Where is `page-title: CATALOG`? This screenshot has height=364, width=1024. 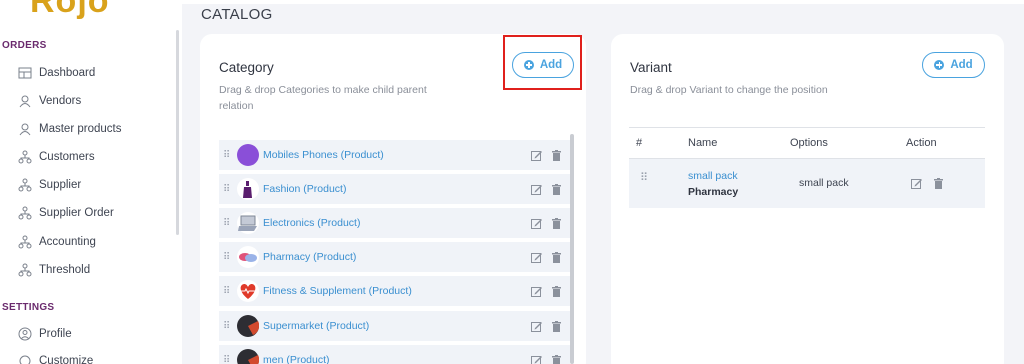 page-title: CATALOG is located at coordinates (237, 14).